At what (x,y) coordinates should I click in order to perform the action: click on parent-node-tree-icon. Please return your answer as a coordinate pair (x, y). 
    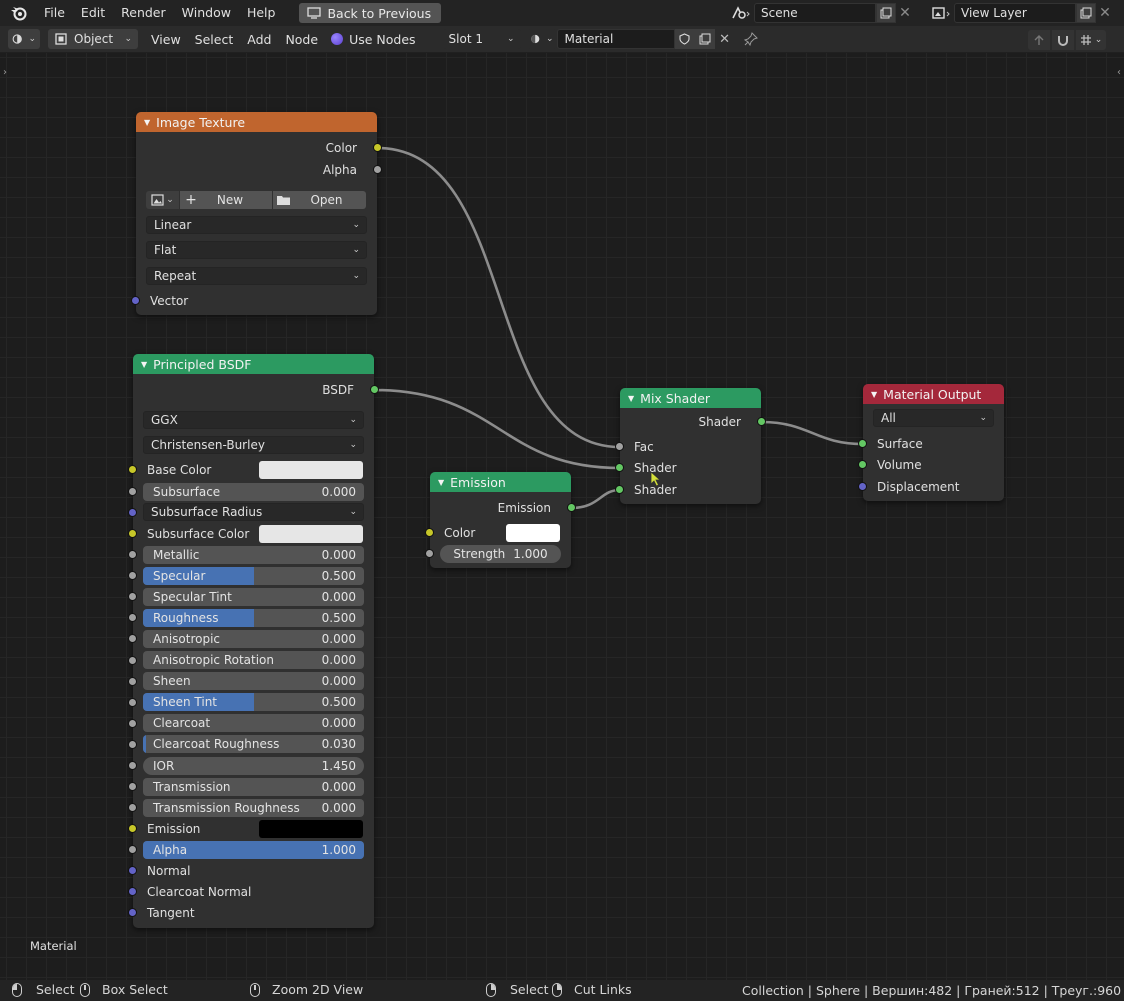
    Looking at the image, I should click on (1039, 40).